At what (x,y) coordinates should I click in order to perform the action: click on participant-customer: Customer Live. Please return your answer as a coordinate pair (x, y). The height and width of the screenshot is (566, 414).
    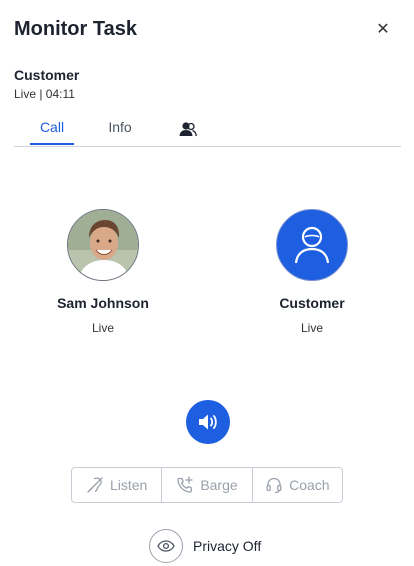
    Looking at the image, I should click on (312, 272).